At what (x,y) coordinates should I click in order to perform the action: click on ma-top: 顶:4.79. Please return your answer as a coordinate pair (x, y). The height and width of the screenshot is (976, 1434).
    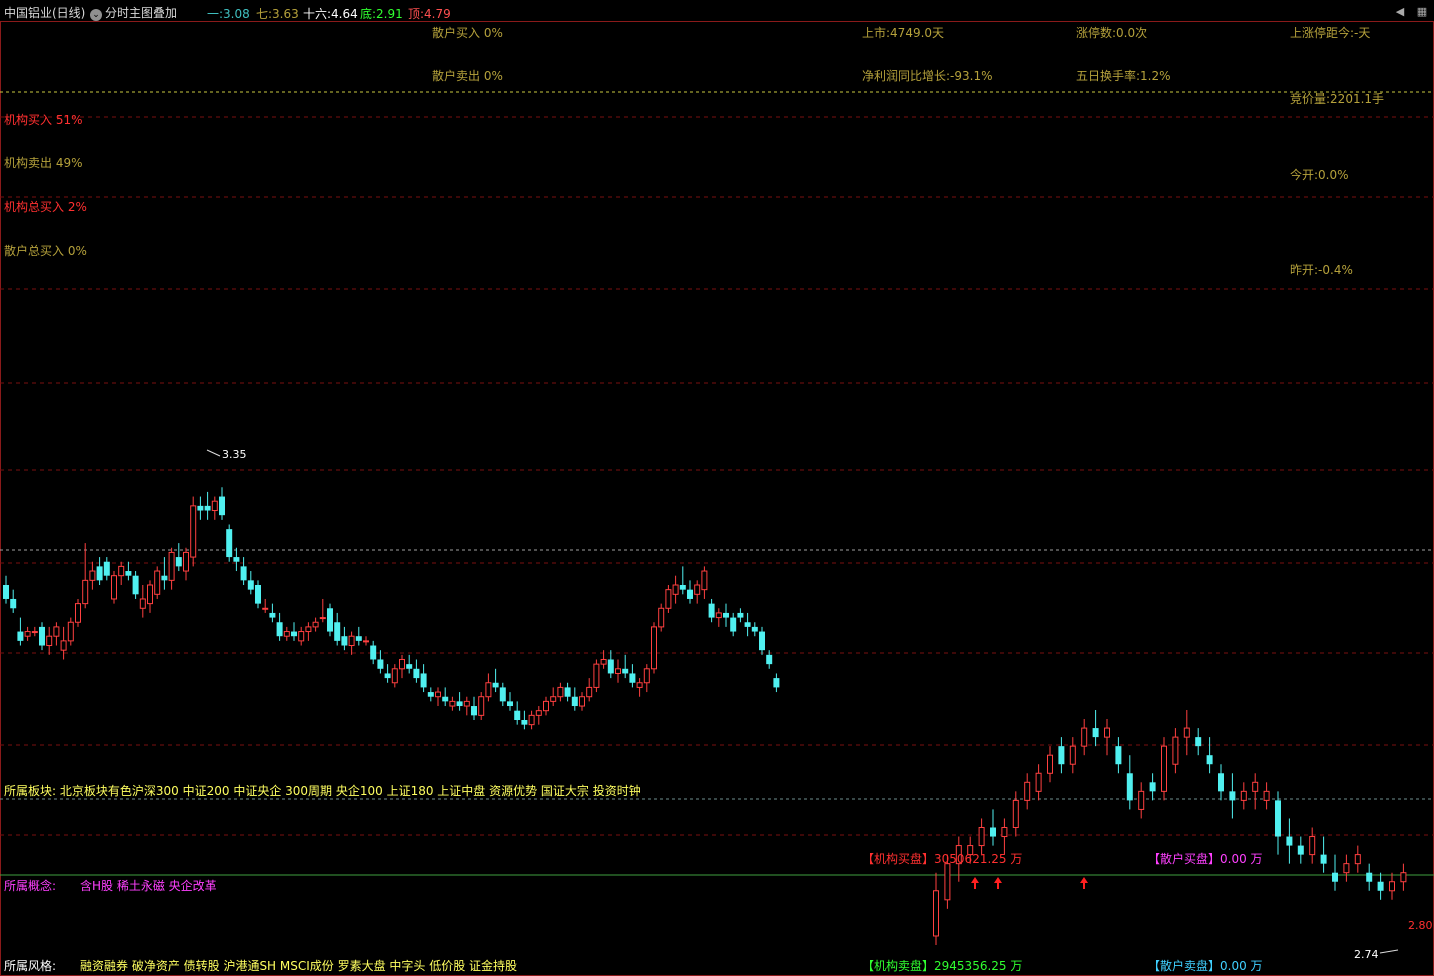
    Looking at the image, I should click on (429, 14).